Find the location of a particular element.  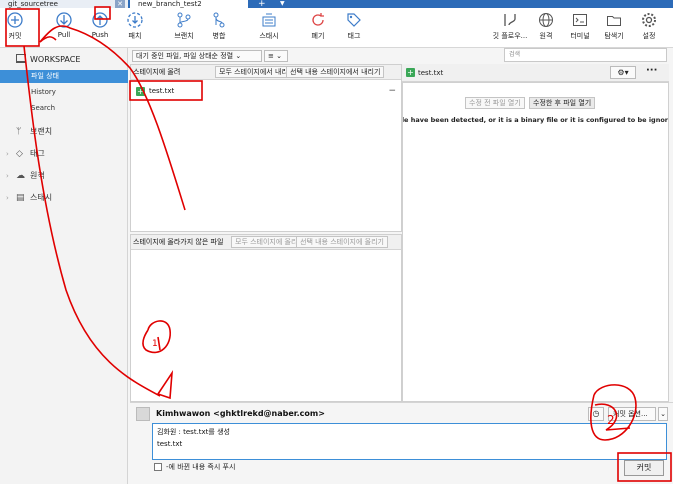

view-mode-dropdown: ≡ ⌄ is located at coordinates (276, 56).